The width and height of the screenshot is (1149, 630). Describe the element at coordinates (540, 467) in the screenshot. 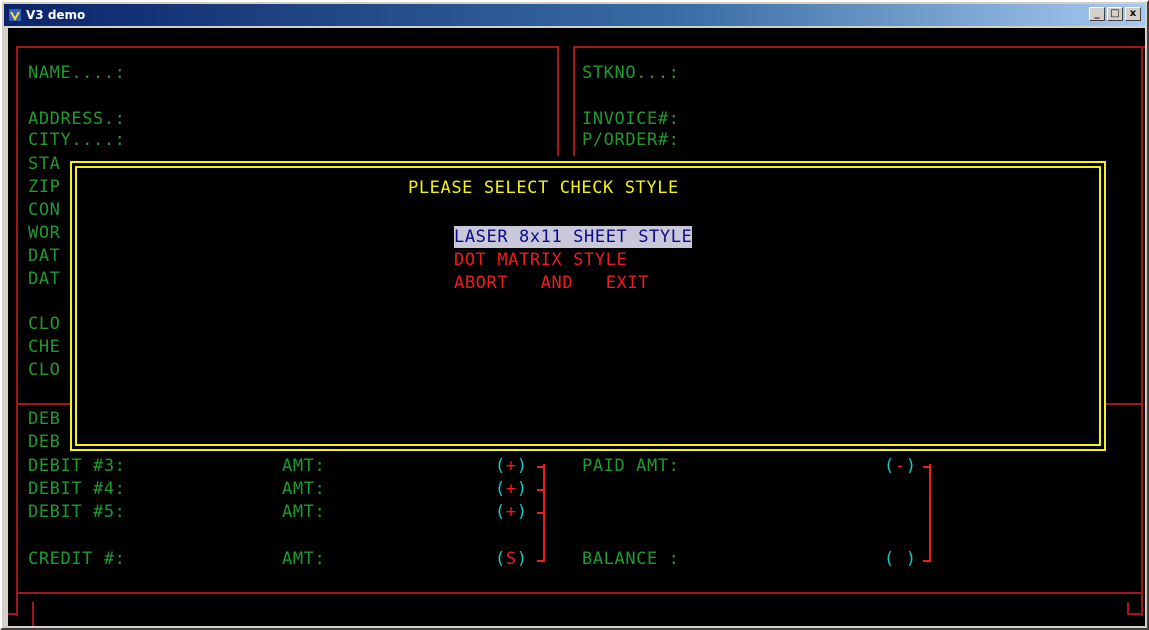

I see `debit3-bracket-tick` at that location.